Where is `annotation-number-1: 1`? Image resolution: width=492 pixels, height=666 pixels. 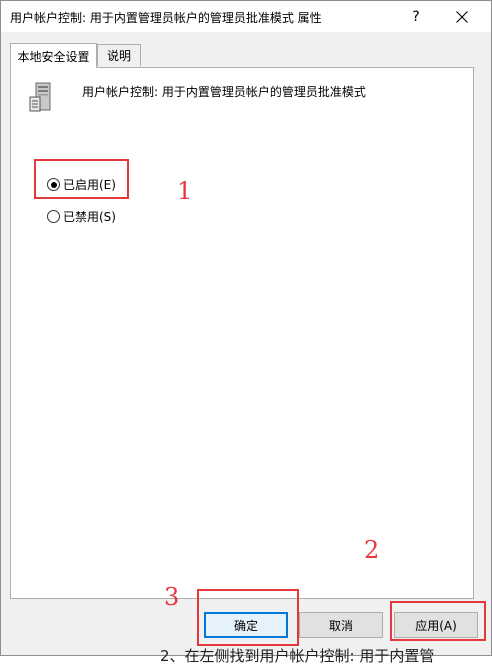 annotation-number-1: 1 is located at coordinates (185, 191).